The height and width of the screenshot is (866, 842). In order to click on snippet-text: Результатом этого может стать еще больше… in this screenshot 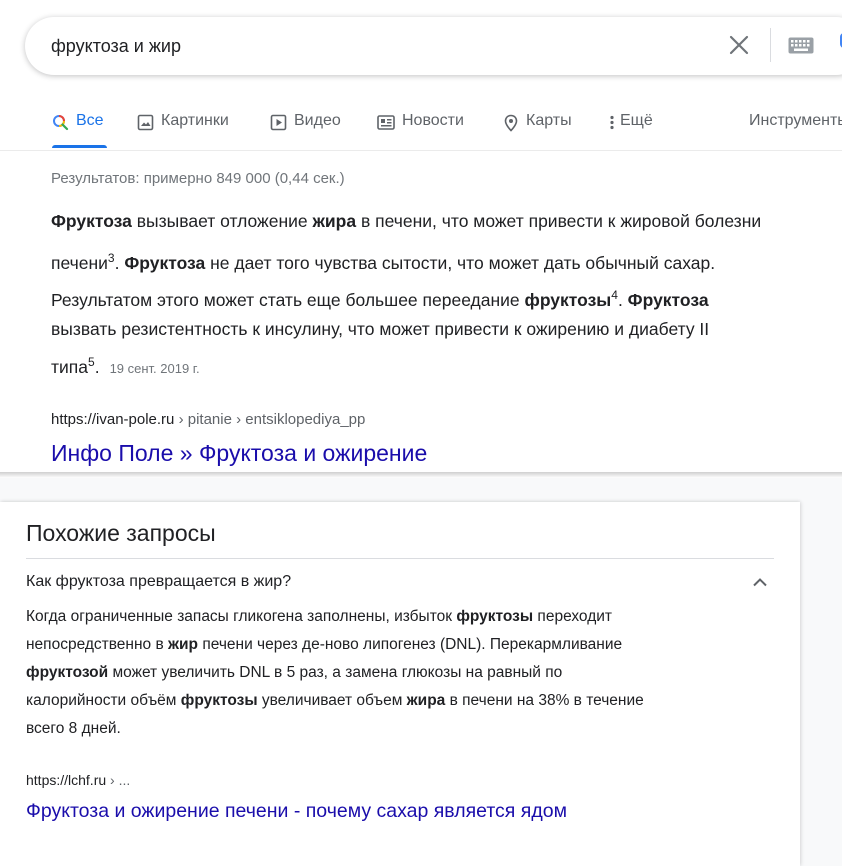, I will do `click(288, 299)`.